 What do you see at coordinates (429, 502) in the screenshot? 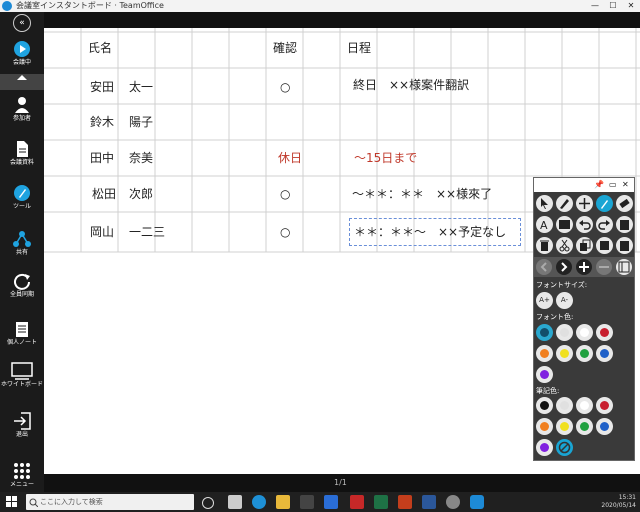
I see `word-icon` at bounding box center [429, 502].